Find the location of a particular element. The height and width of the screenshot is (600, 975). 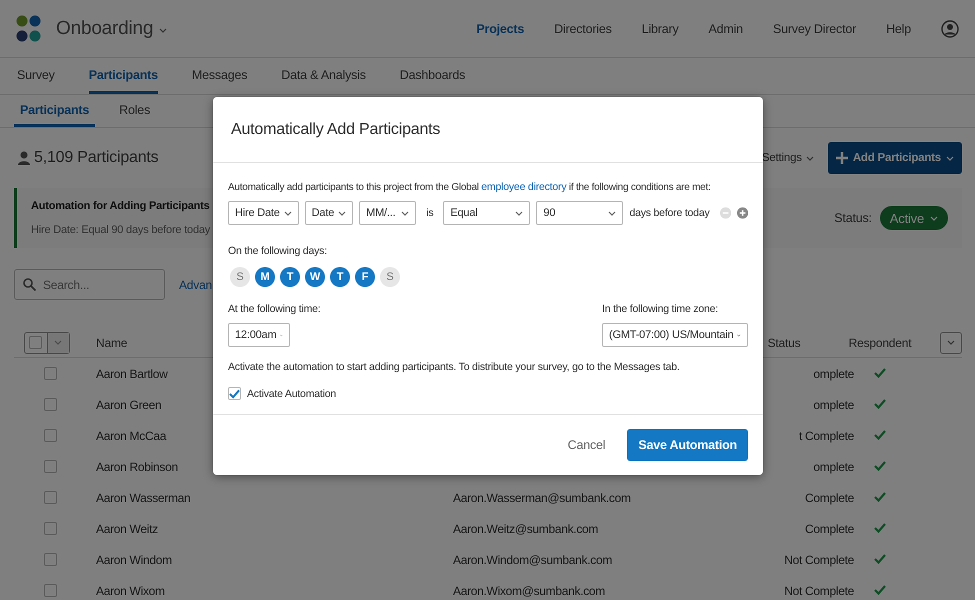

time-dropdown: 12:00am is located at coordinates (259, 335).